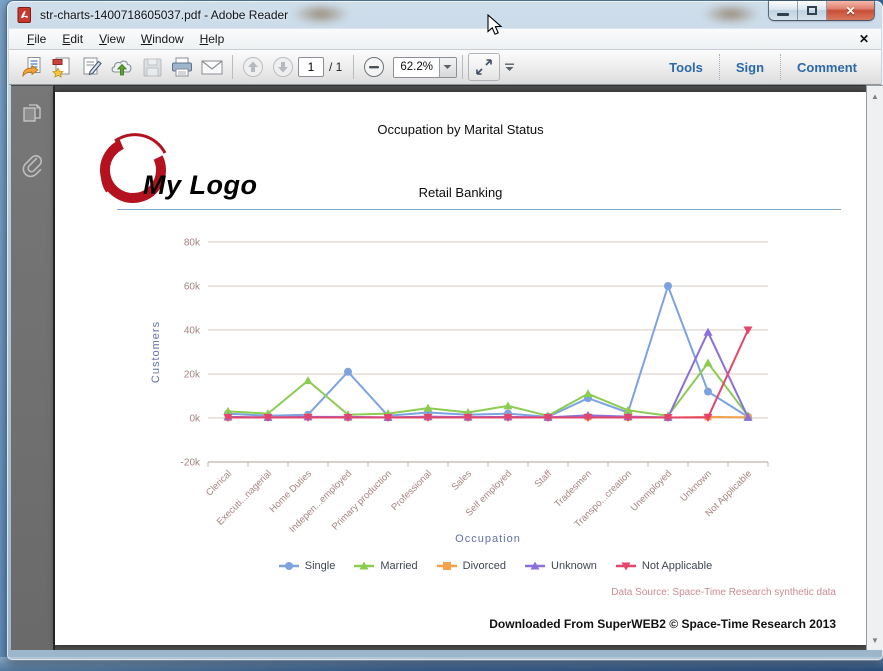  Describe the element at coordinates (212, 67) in the screenshot. I see `email-button` at that location.